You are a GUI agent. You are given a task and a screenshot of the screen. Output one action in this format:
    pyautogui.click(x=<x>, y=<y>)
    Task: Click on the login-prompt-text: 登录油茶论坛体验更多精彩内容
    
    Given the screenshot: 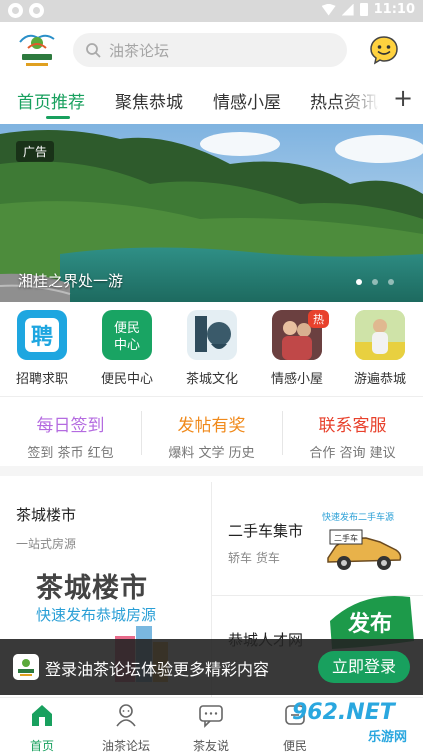 What is the action you would take?
    pyautogui.click(x=157, y=669)
    